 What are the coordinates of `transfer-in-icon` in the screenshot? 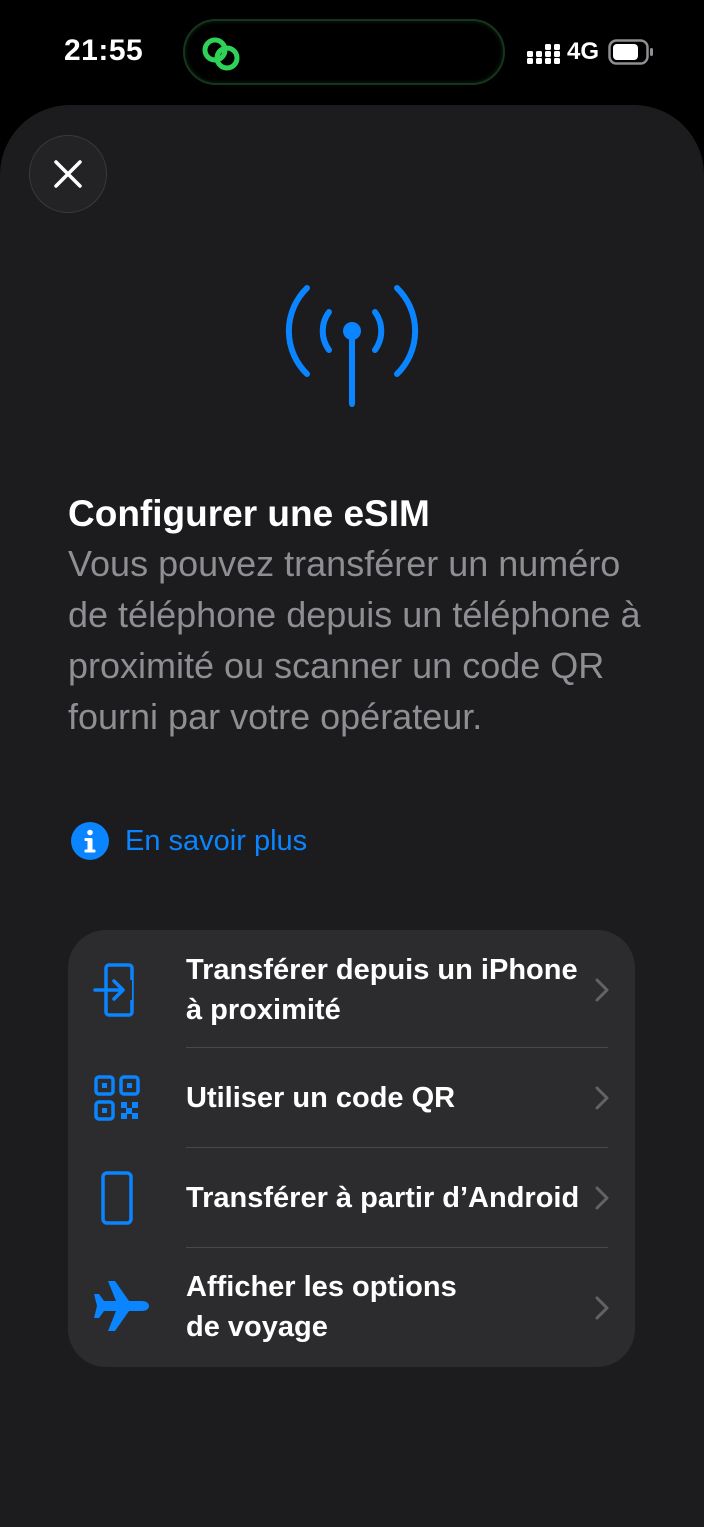 It's located at (113, 990).